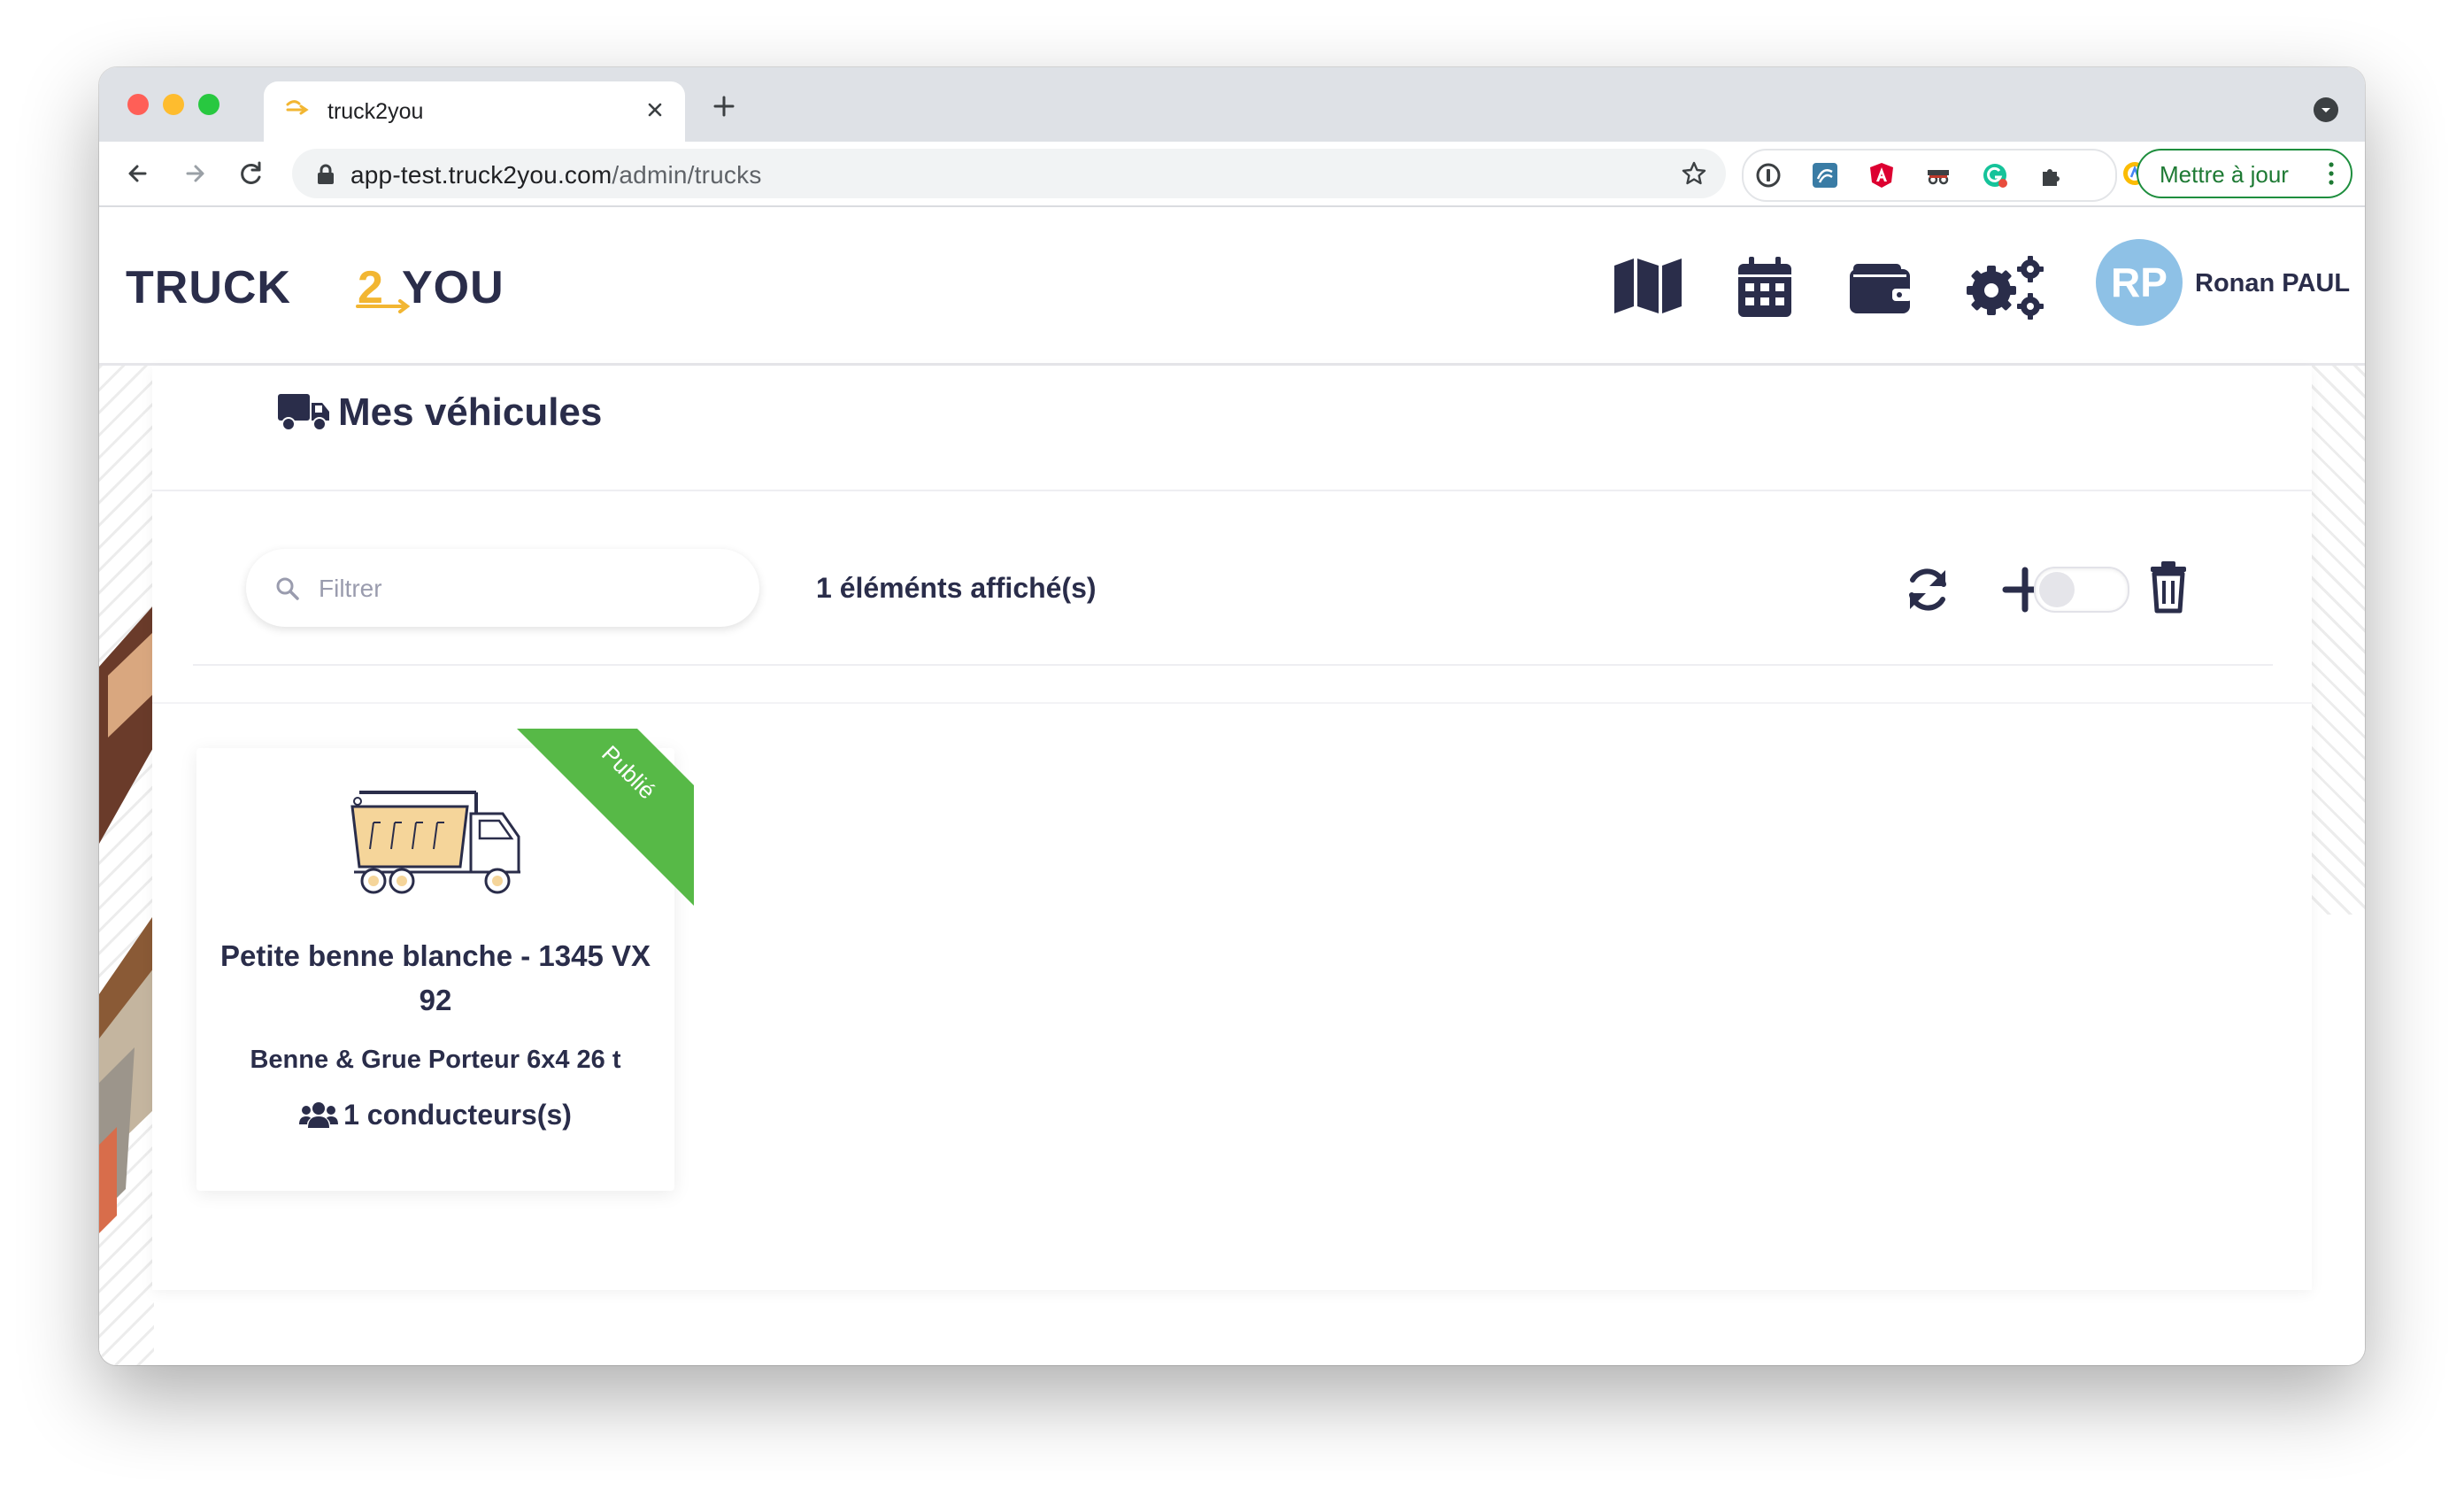  Describe the element at coordinates (1232, 286) in the screenshot. I see `app-header: TRUCK 2 YOU RP Ronan PAUL` at that location.